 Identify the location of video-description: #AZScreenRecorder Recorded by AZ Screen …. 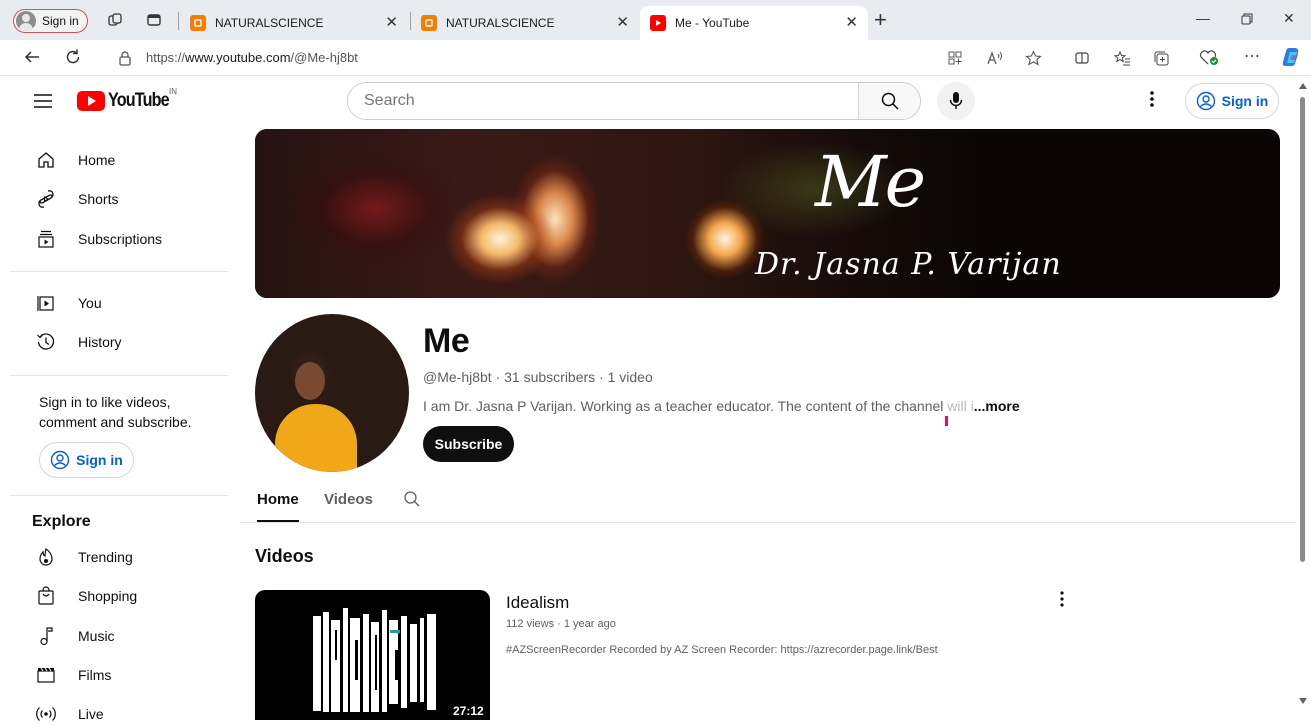
(722, 650).